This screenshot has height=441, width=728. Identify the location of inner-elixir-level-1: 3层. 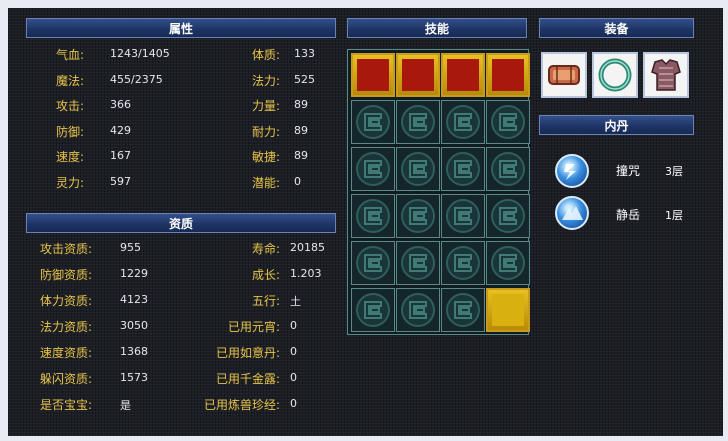
(674, 171).